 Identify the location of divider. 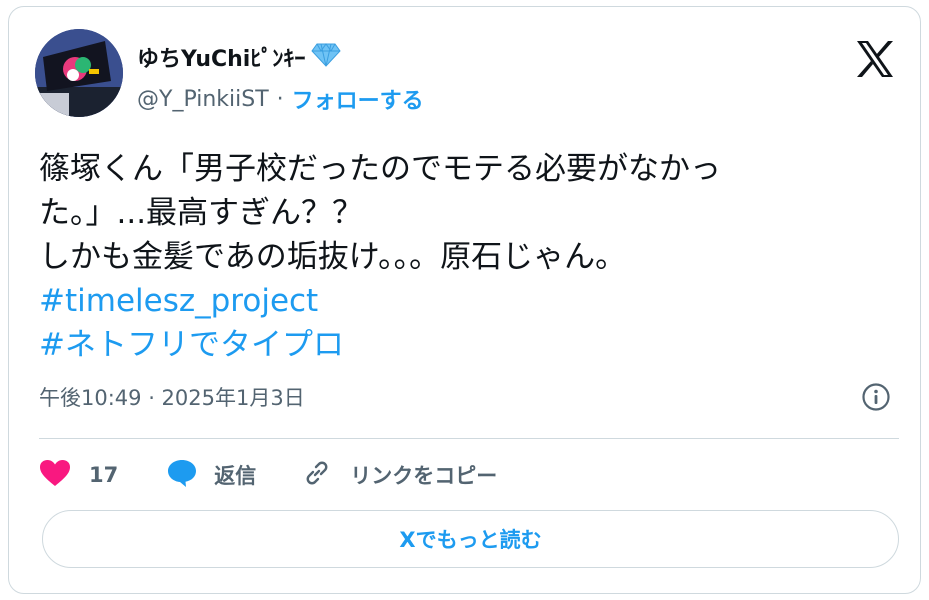
(469, 438).